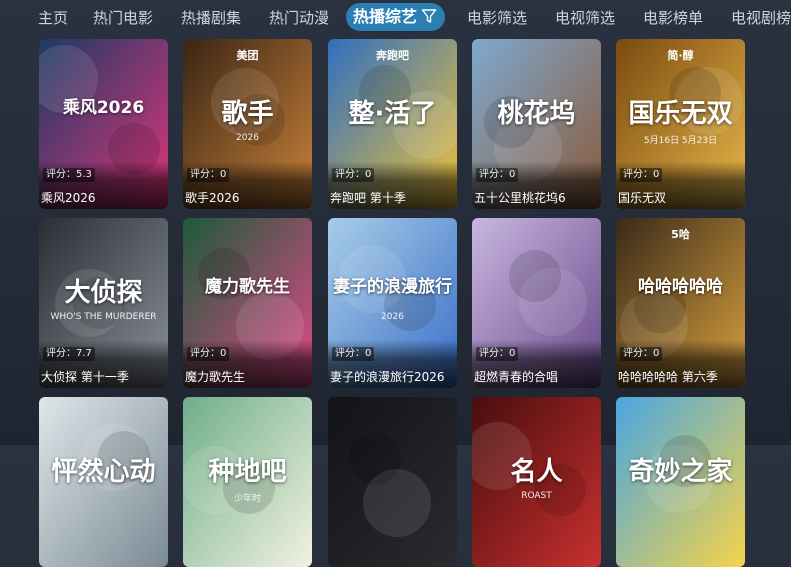 This screenshot has height=567, width=791. Describe the element at coordinates (103, 293) in the screenshot. I see `poster-title-art: 大侦探` at that location.